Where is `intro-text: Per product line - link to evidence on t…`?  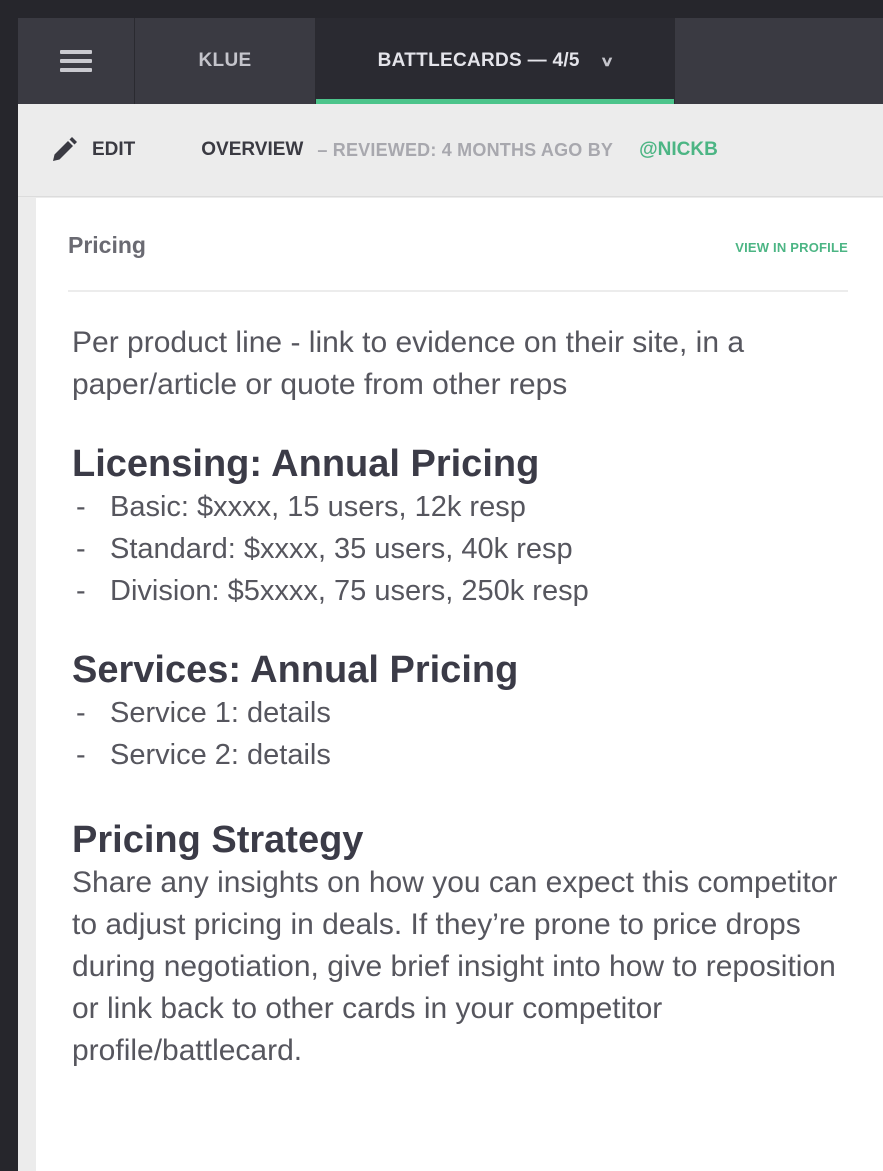
intro-text: Per product line - link to evidence on t… is located at coordinates (408, 363).